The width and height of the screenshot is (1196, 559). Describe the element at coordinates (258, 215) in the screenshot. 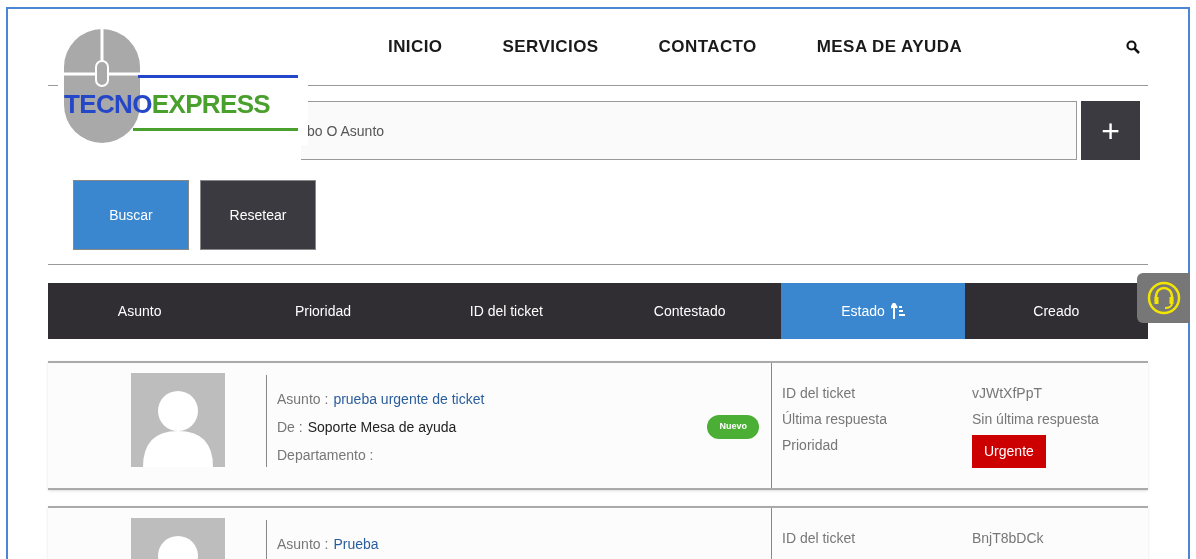

I see `reset-button: Resetear` at that location.